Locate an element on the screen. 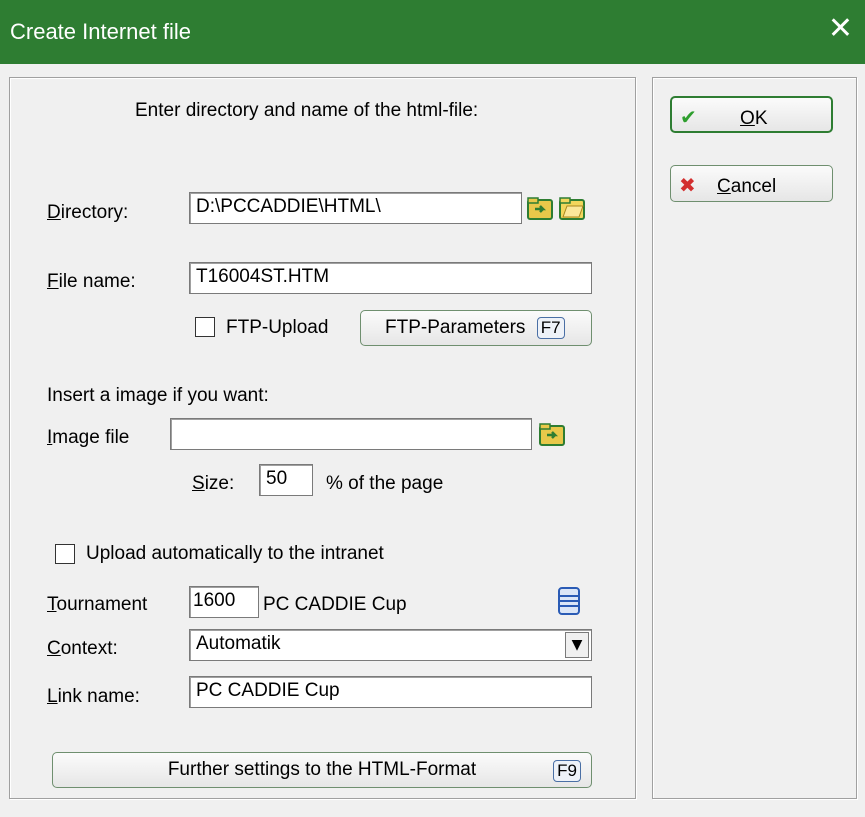 This screenshot has width=865, height=817. size-input: 50 is located at coordinates (286, 480).